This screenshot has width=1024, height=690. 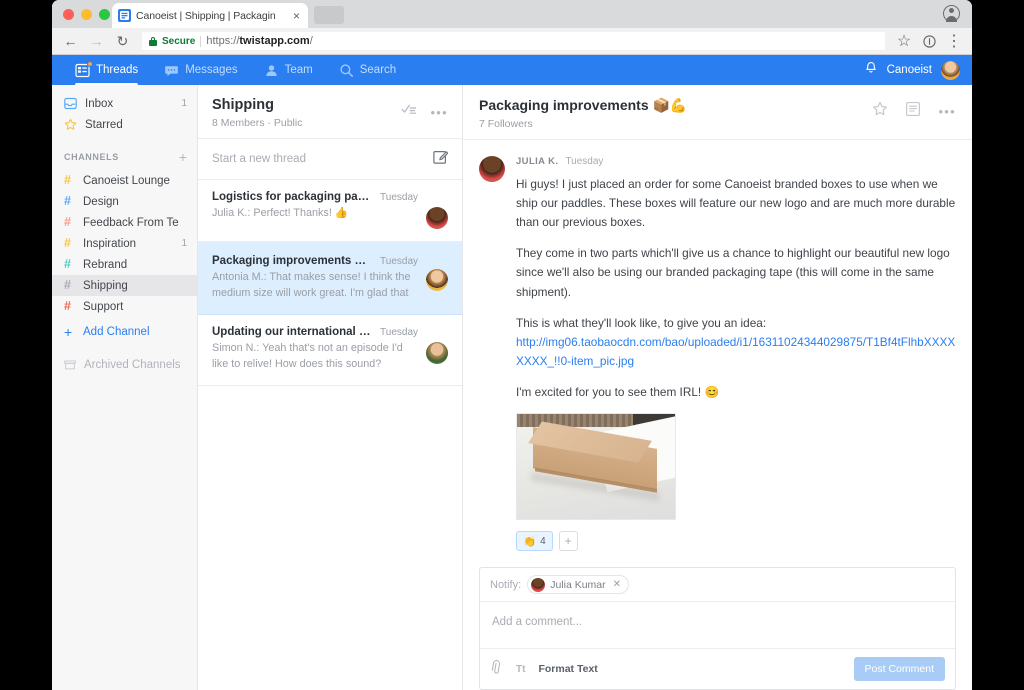 What do you see at coordinates (717, 668) in the screenshot?
I see `composer-footer: Tt Format Text Post Comment` at bounding box center [717, 668].